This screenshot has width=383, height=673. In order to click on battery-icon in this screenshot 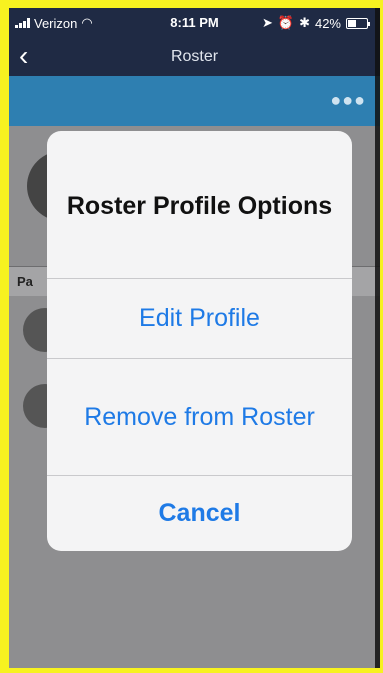, I will do `click(358, 23)`.